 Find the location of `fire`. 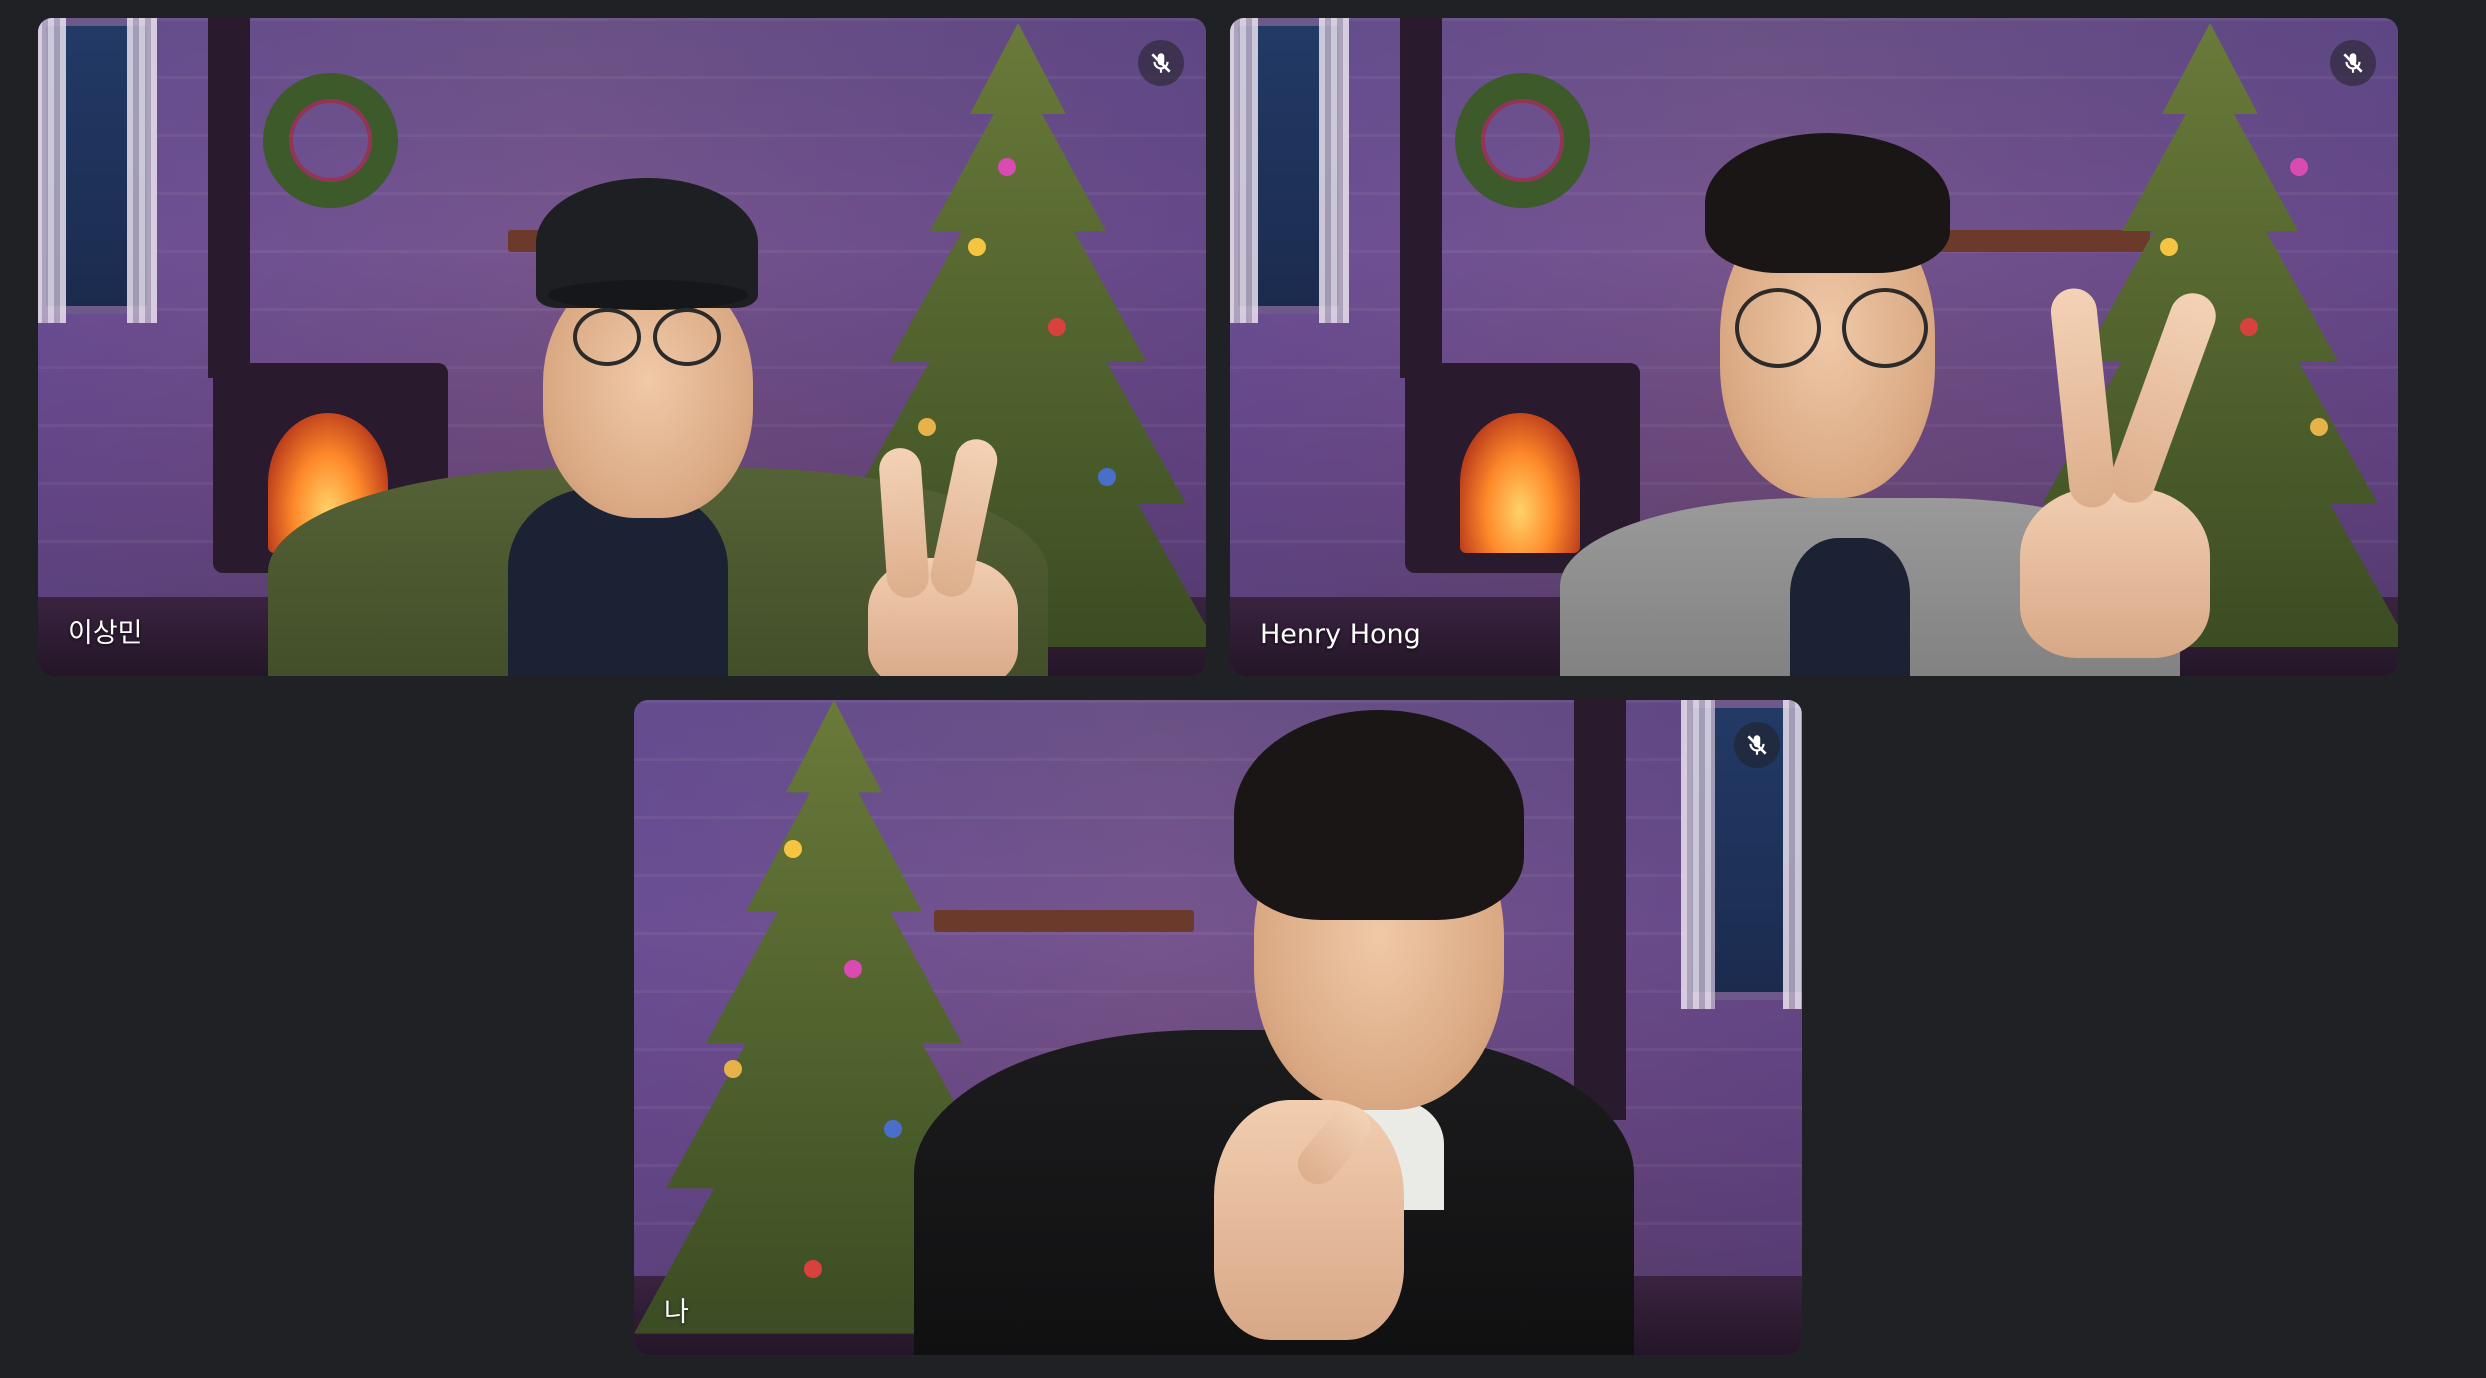

fire is located at coordinates (1520, 483).